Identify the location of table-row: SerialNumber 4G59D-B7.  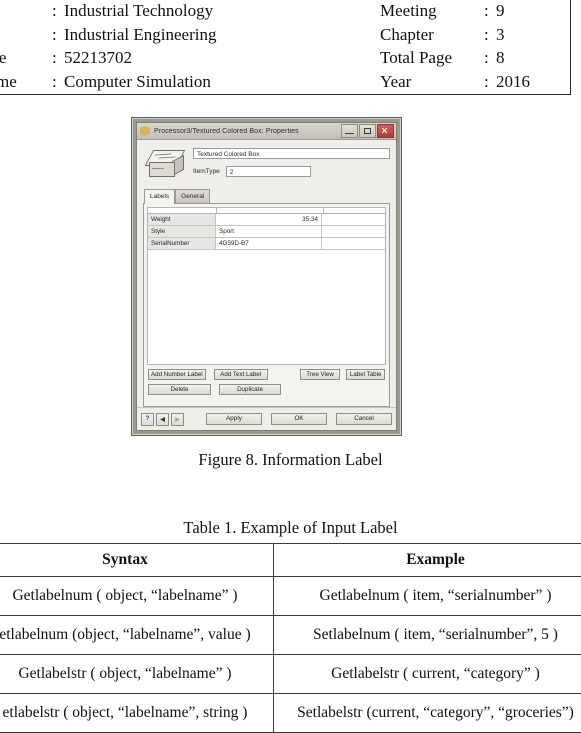
(266, 244).